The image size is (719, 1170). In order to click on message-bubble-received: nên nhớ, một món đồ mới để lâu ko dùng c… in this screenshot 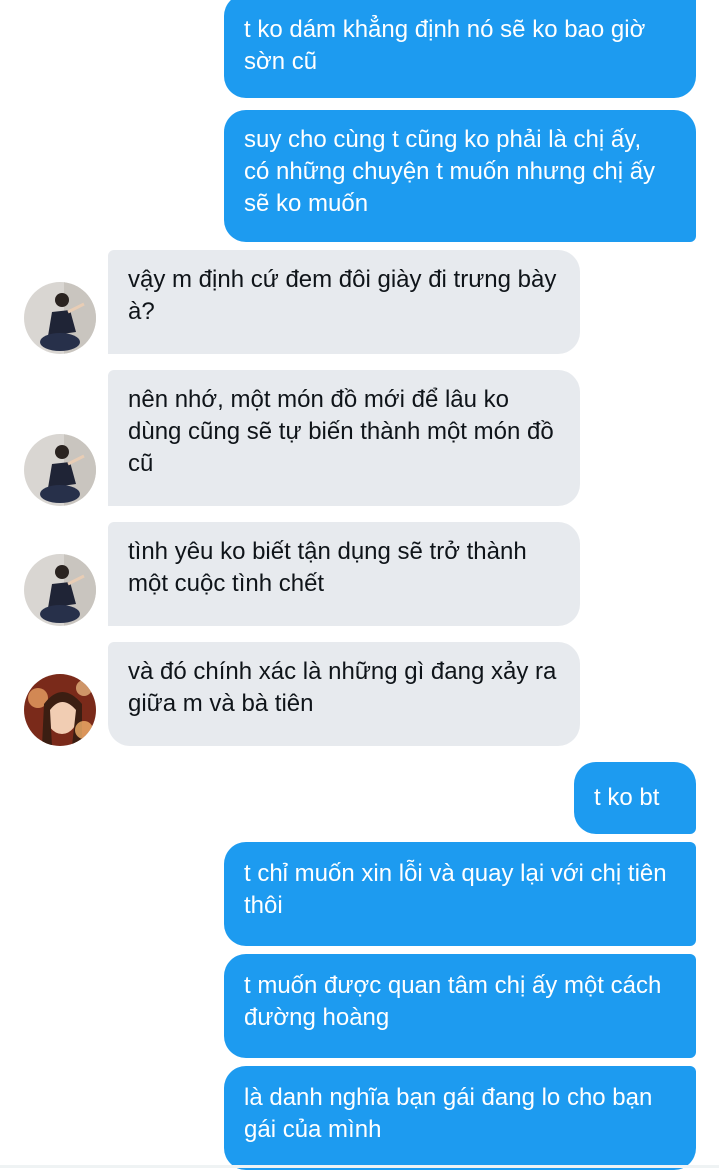, I will do `click(344, 438)`.